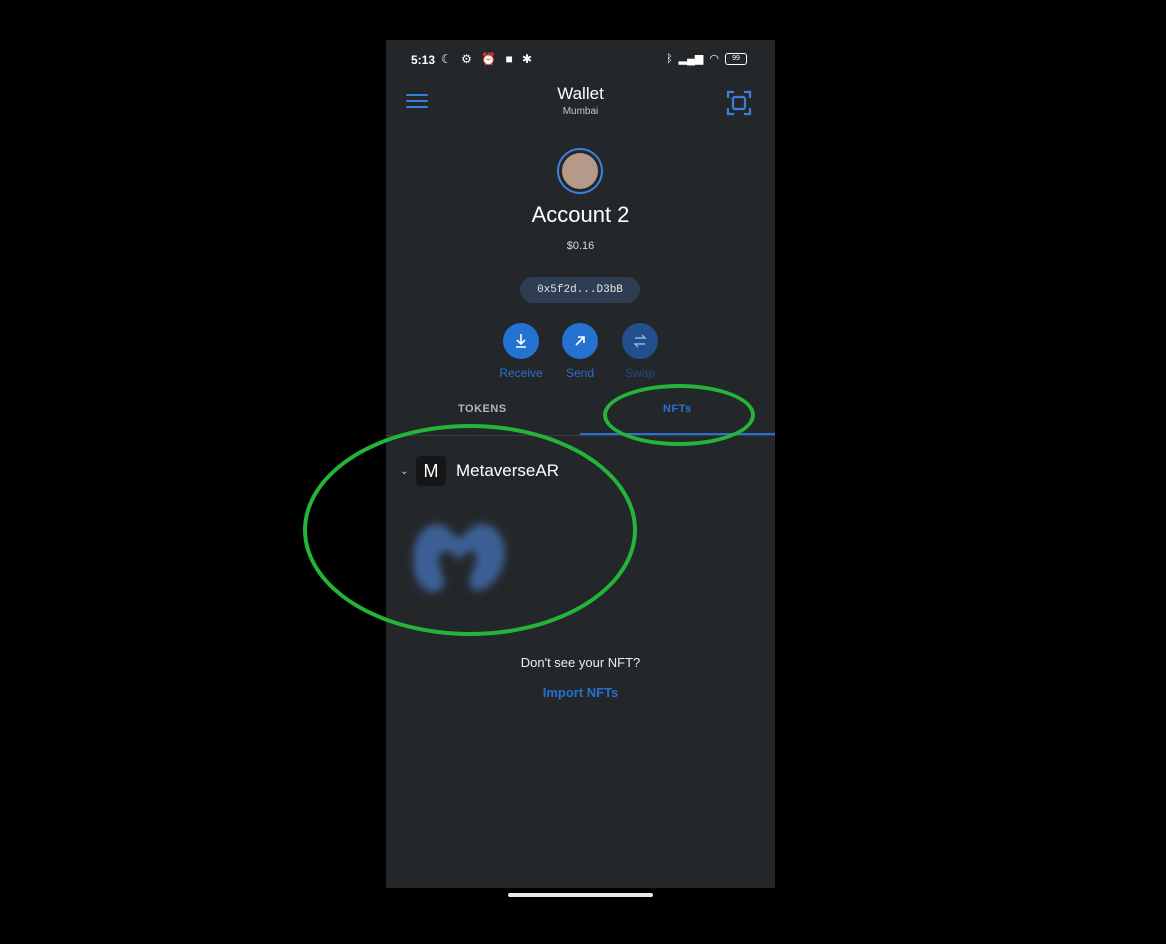  I want to click on network-name: Mumbai, so click(580, 111).